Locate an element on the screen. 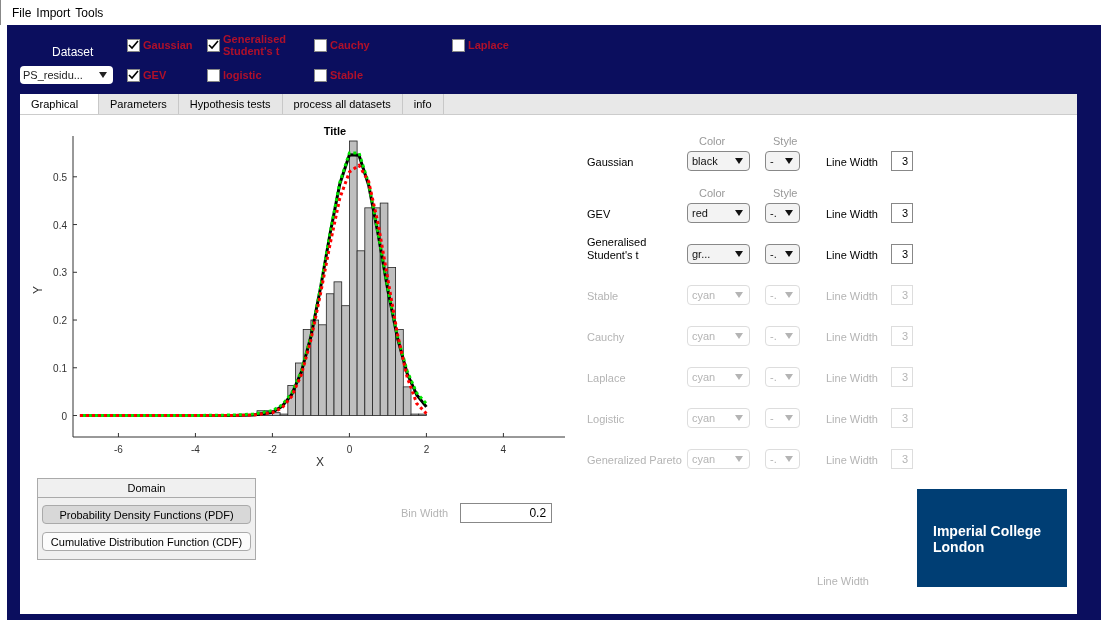 The height and width of the screenshot is (620, 1101). panel-title: Domain is located at coordinates (146, 488).